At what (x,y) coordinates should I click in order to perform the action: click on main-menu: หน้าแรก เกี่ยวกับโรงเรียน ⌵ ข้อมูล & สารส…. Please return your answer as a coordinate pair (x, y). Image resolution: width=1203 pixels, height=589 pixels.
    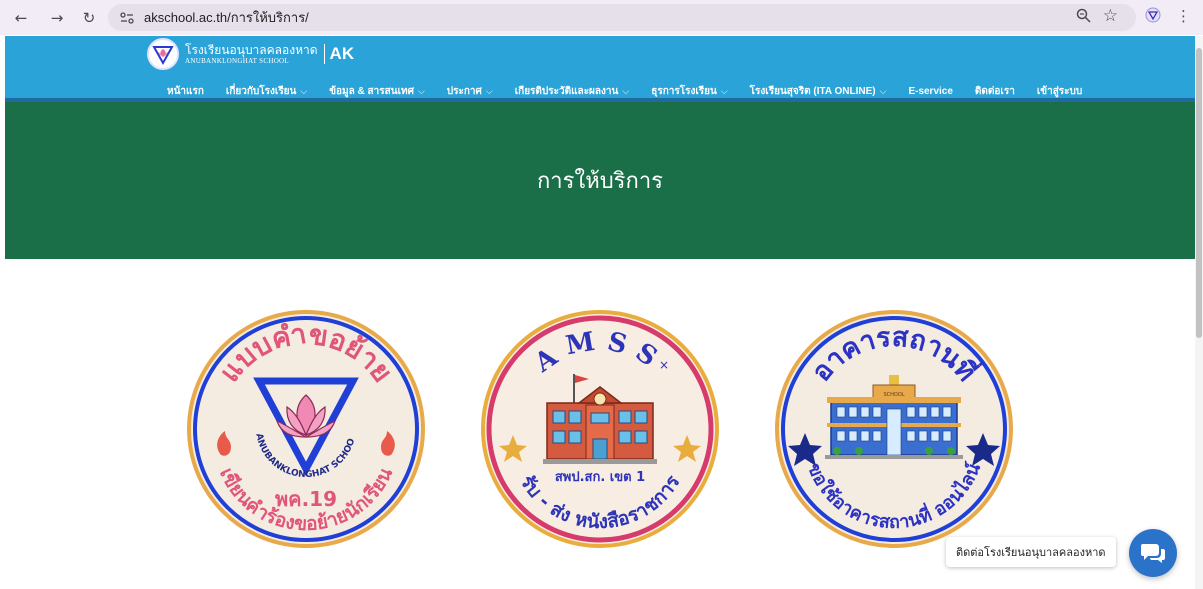
    Looking at the image, I should click on (635, 91).